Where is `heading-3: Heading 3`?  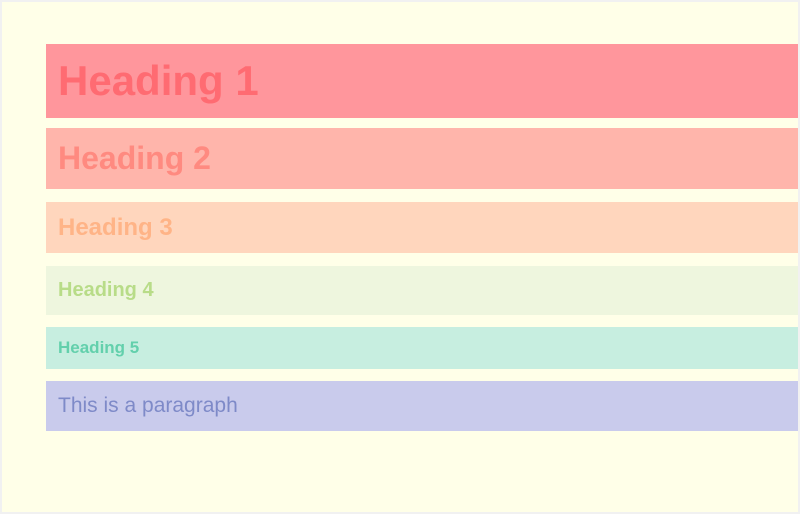
heading-3: Heading 3 is located at coordinates (422, 227).